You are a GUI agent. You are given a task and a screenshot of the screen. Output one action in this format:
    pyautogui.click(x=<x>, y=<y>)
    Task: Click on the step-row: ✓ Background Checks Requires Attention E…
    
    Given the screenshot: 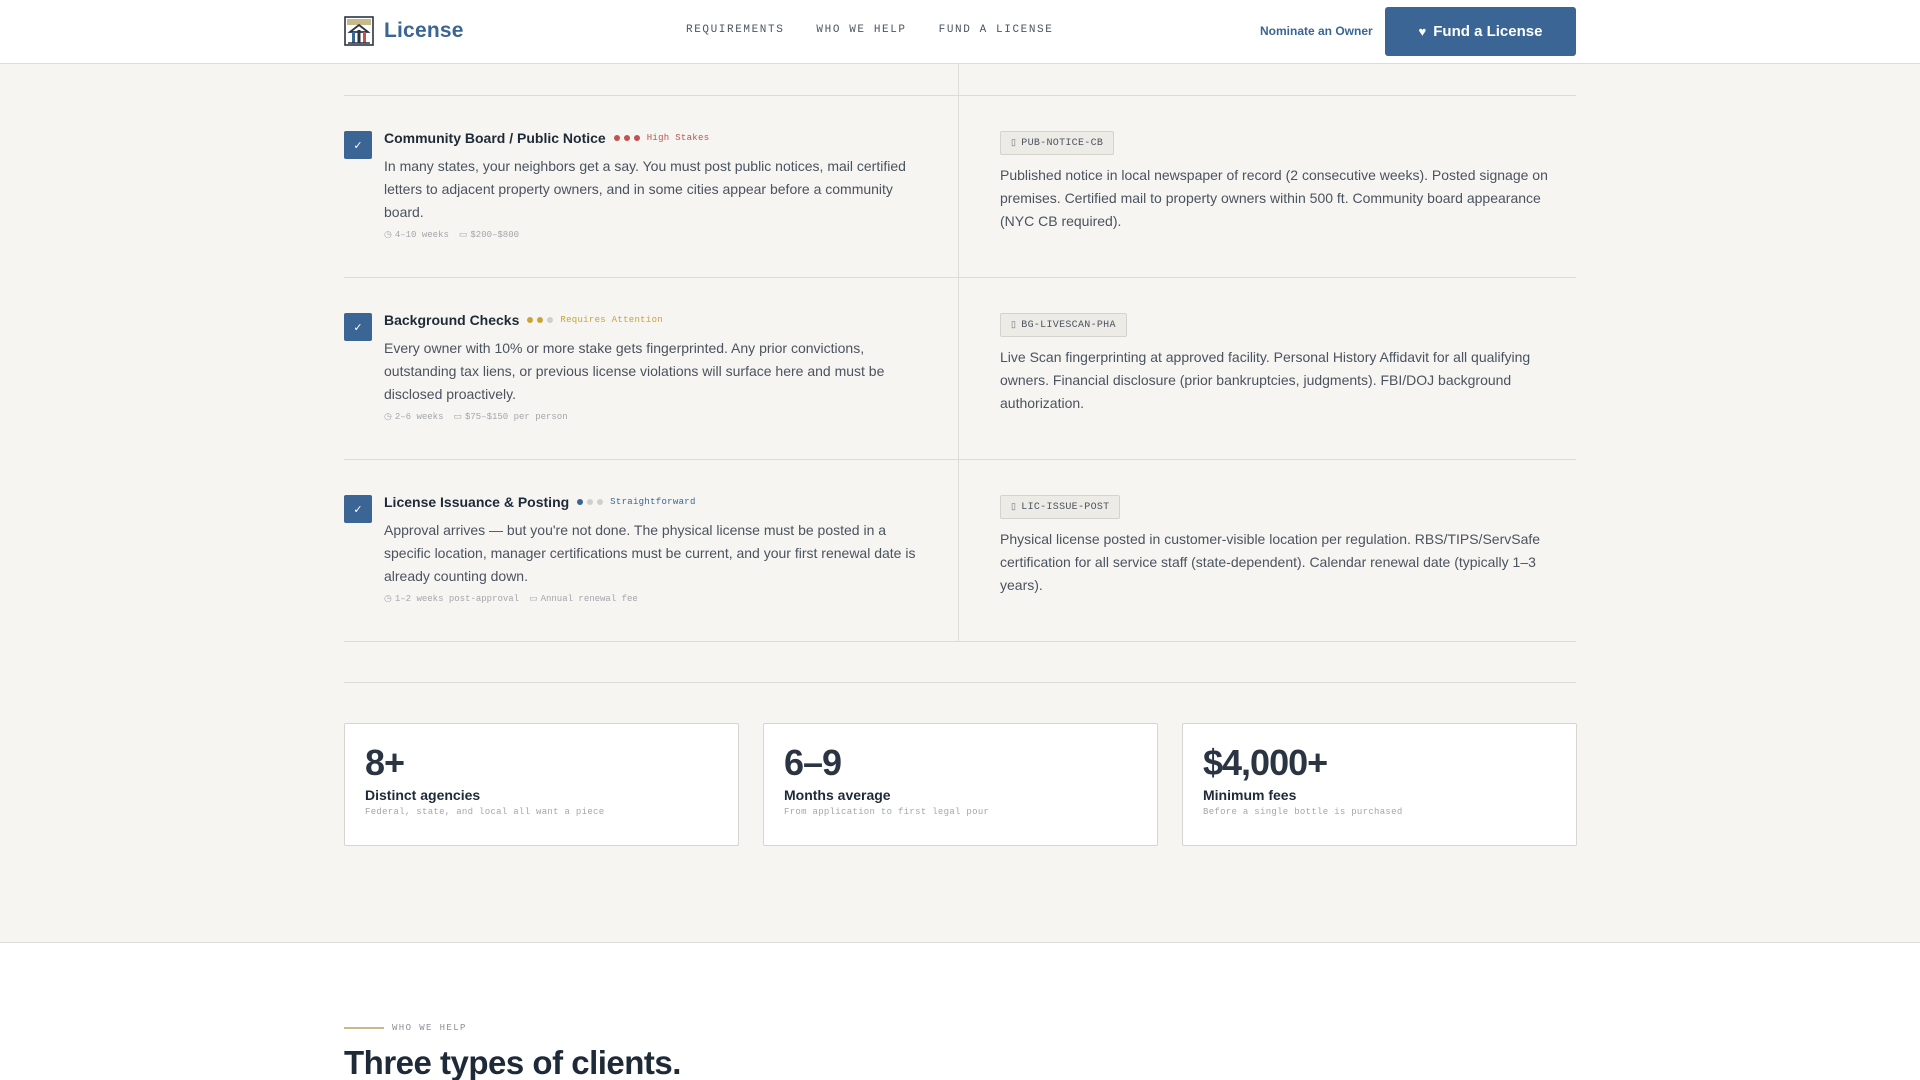 What is the action you would take?
    pyautogui.click(x=960, y=369)
    